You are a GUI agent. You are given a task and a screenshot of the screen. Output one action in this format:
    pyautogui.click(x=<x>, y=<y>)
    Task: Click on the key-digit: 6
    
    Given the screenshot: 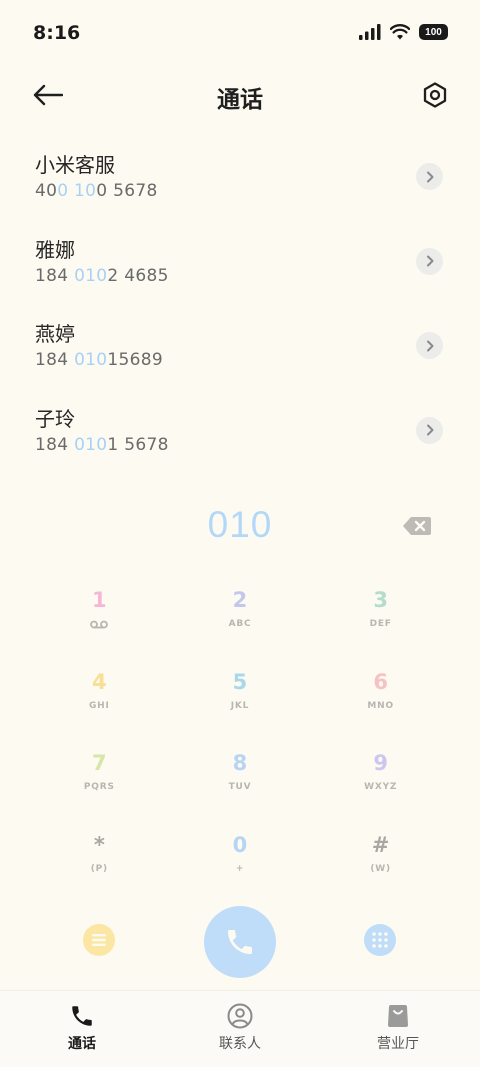 What is the action you would take?
    pyautogui.click(x=380, y=681)
    